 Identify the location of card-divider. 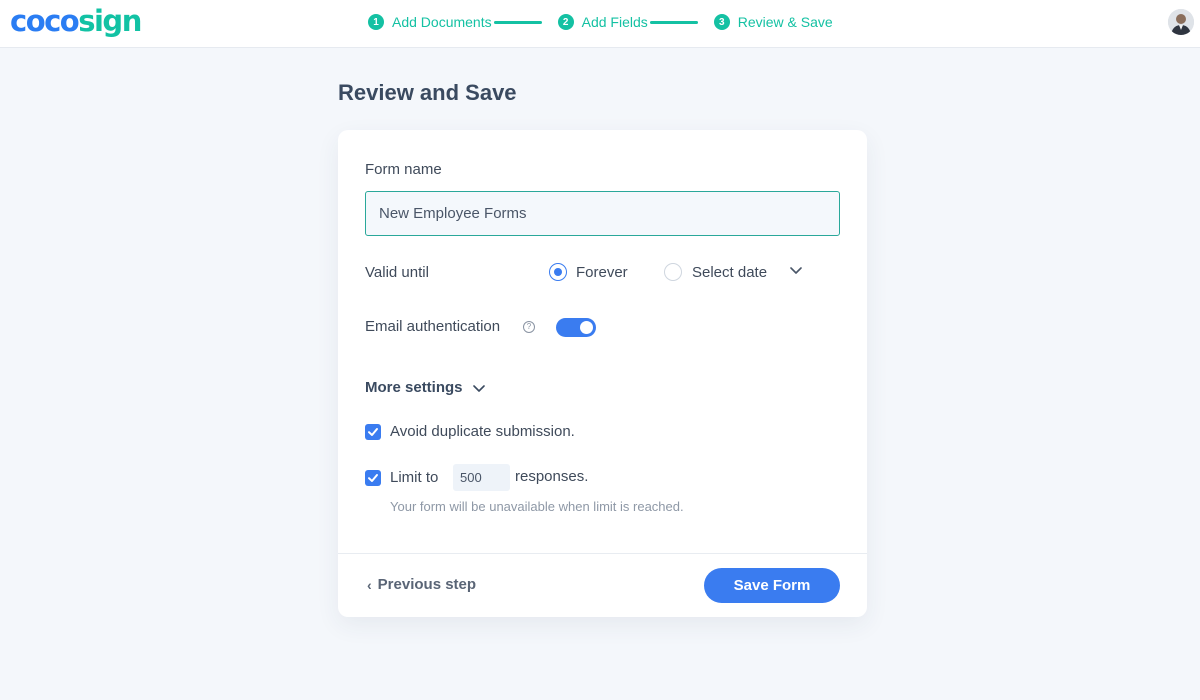
(602, 553).